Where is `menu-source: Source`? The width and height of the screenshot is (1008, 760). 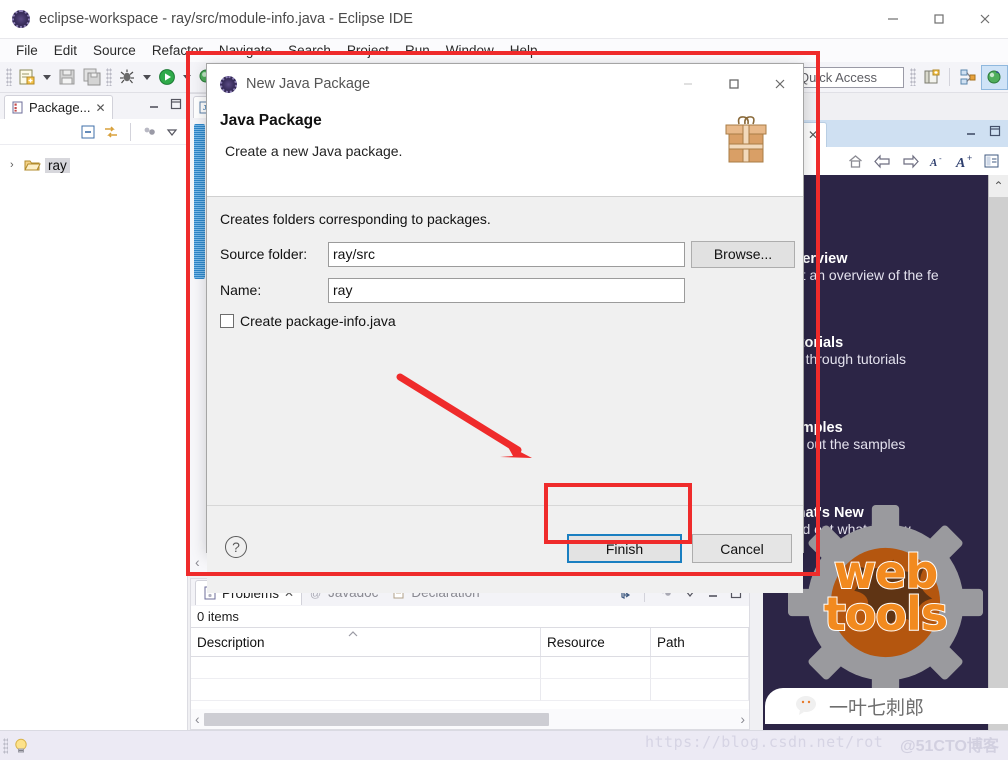 menu-source: Source is located at coordinates (114, 50).